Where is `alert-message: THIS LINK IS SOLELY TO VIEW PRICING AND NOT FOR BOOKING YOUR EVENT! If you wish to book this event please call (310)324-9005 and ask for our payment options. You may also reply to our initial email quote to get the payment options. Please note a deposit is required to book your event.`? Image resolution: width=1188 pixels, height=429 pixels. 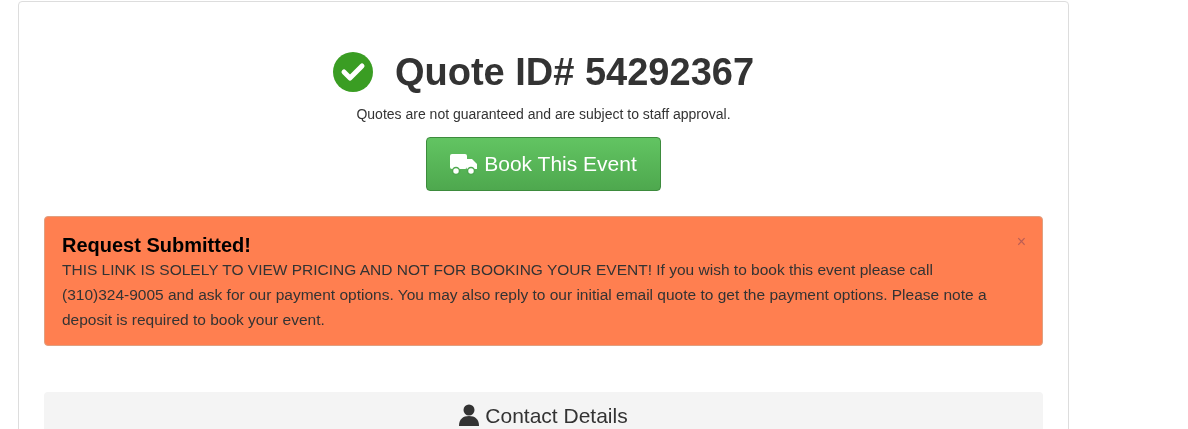
alert-message: THIS LINK IS SOLELY TO VIEW PRICING AND NOT FOR BOOKING YOUR EVENT! If you wish to book this event please call (310)324-9005 and ask for our payment options. You may also reply to our initial email quote to get the payment options. Please note a deposit is required to book your event. is located at coordinates (525, 295).